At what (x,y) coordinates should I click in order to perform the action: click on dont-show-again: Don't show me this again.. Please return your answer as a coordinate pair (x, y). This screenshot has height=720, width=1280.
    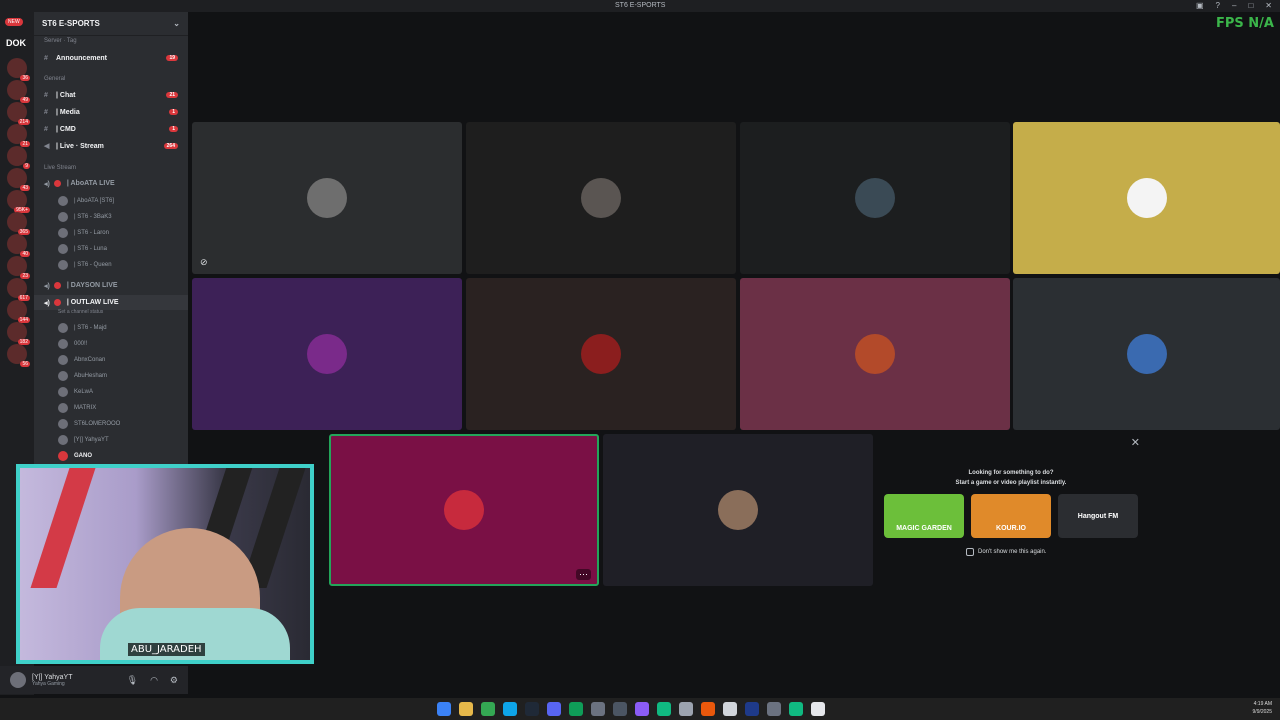
    Looking at the image, I should click on (1006, 552).